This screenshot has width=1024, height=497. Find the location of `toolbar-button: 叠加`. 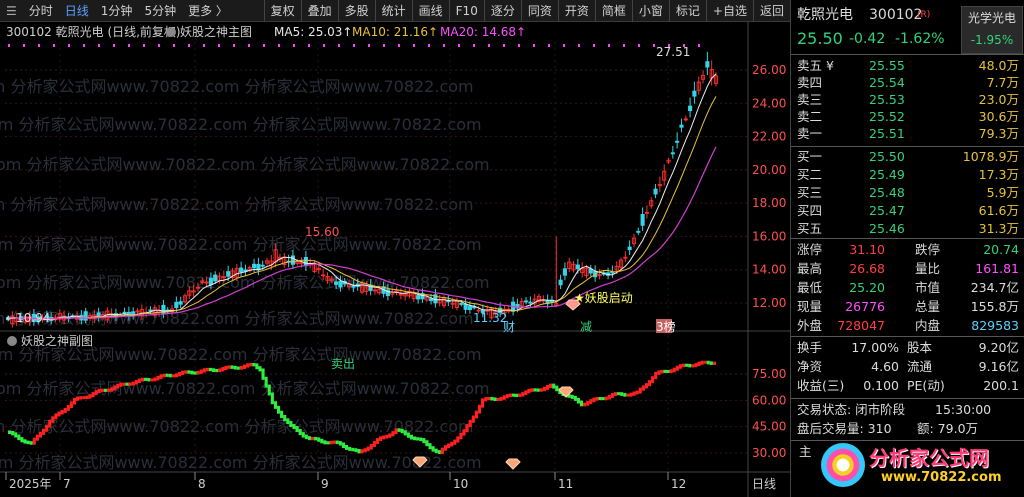

toolbar-button: 叠加 is located at coordinates (319, 11).